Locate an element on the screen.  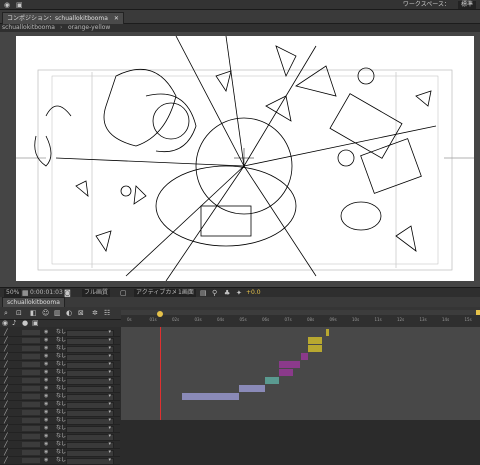
flowchart-icon: ♣ is located at coordinates (227, 293).